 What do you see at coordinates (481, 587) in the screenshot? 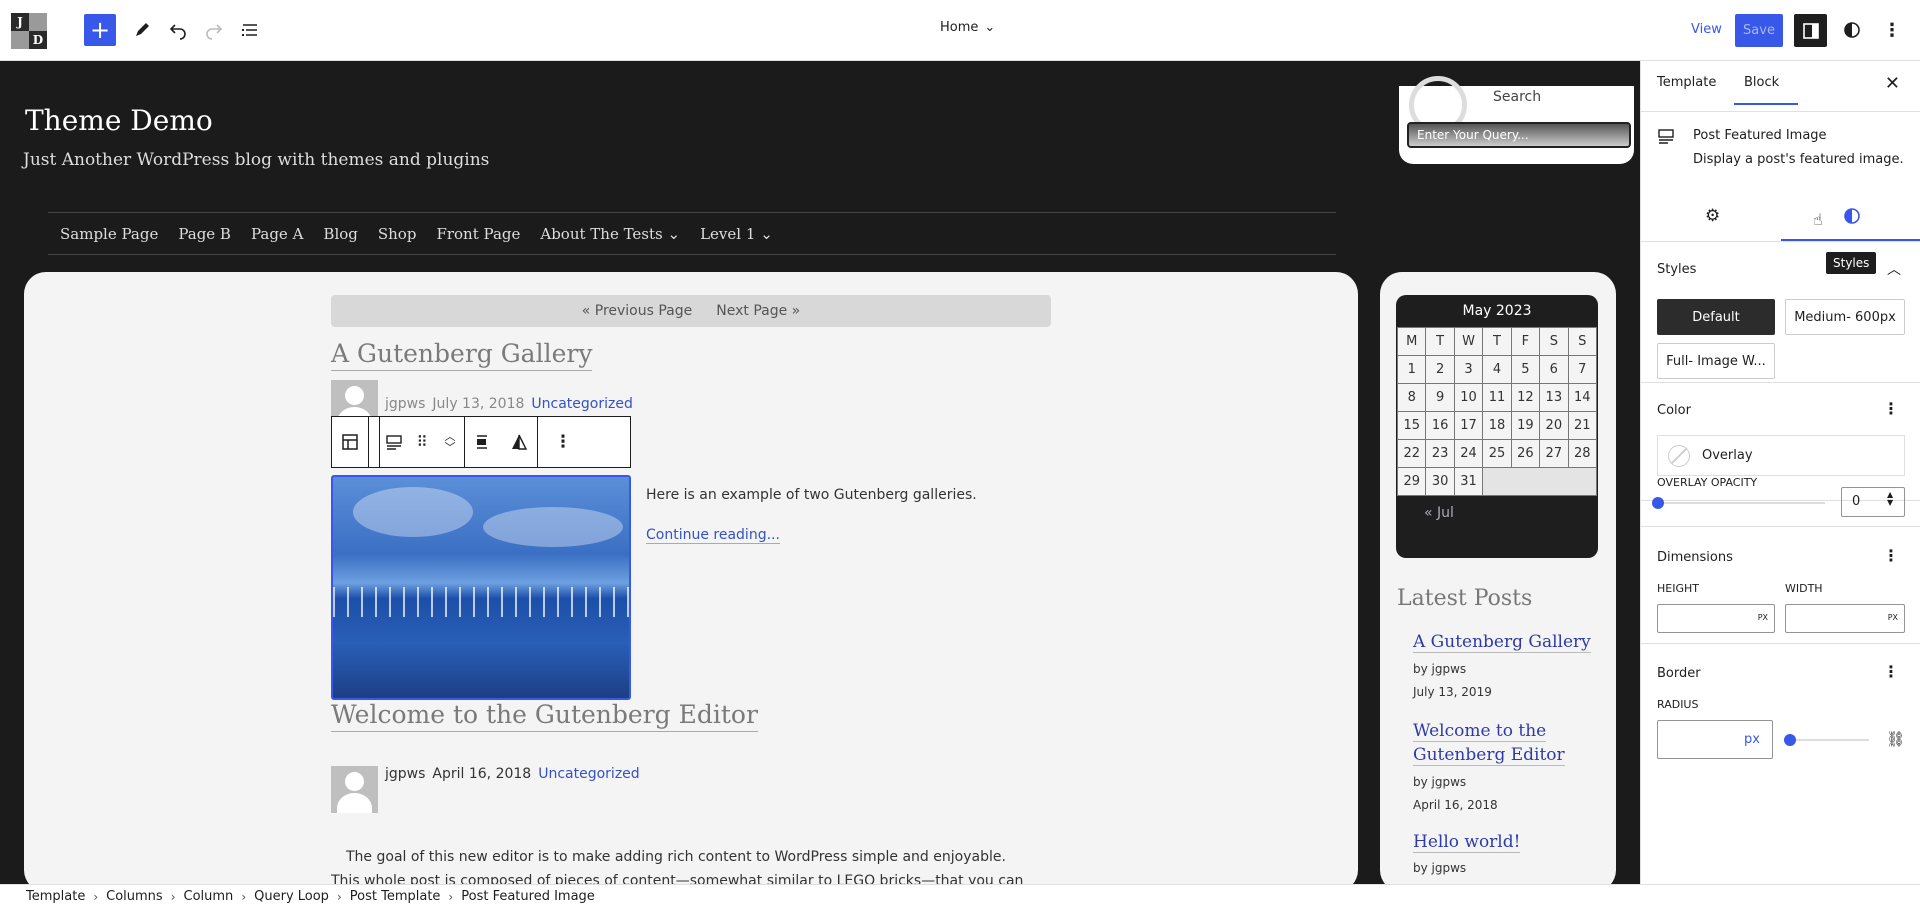
I see `featured-image` at bounding box center [481, 587].